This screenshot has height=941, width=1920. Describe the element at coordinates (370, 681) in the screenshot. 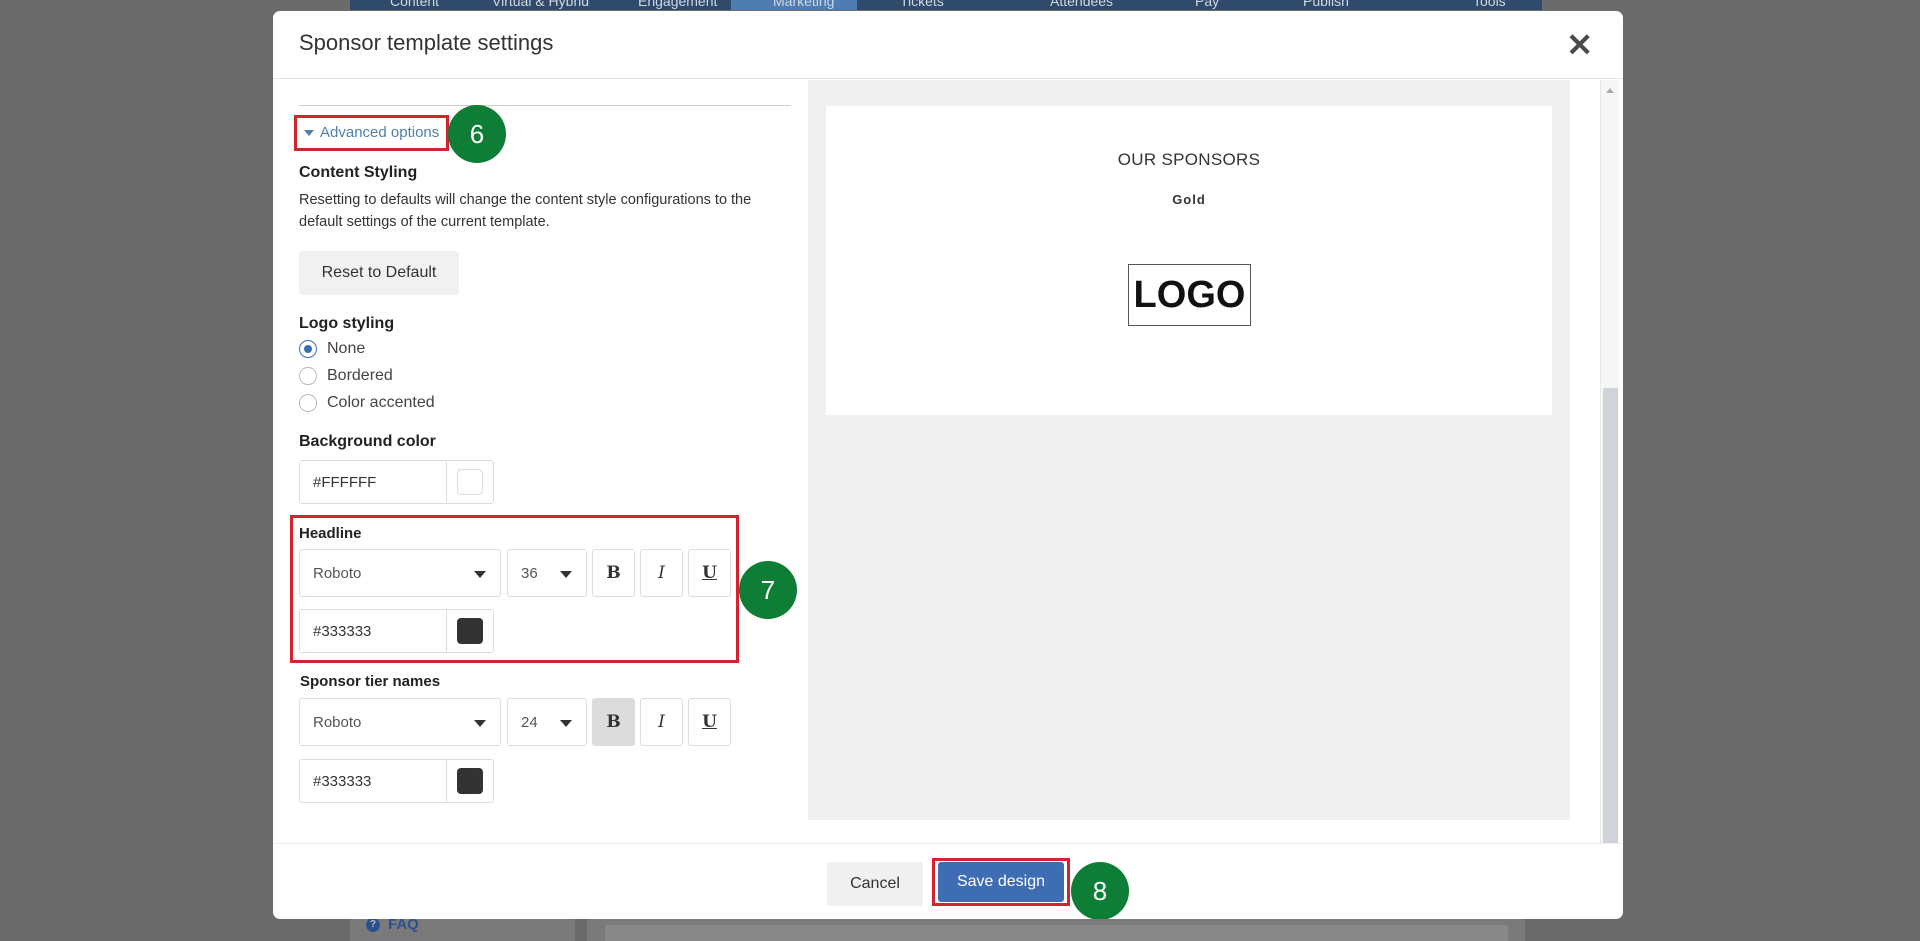

I see `tier-names-heading: Sponsor tier names` at that location.